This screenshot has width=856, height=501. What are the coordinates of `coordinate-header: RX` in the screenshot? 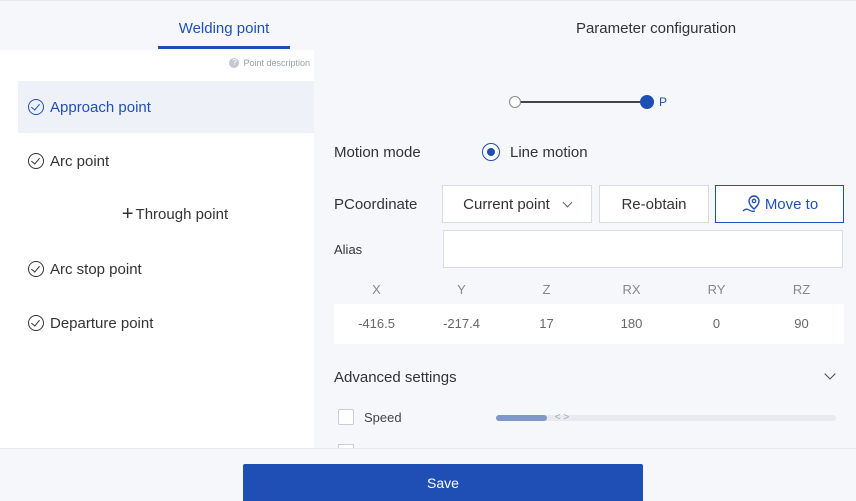 It's located at (631, 289).